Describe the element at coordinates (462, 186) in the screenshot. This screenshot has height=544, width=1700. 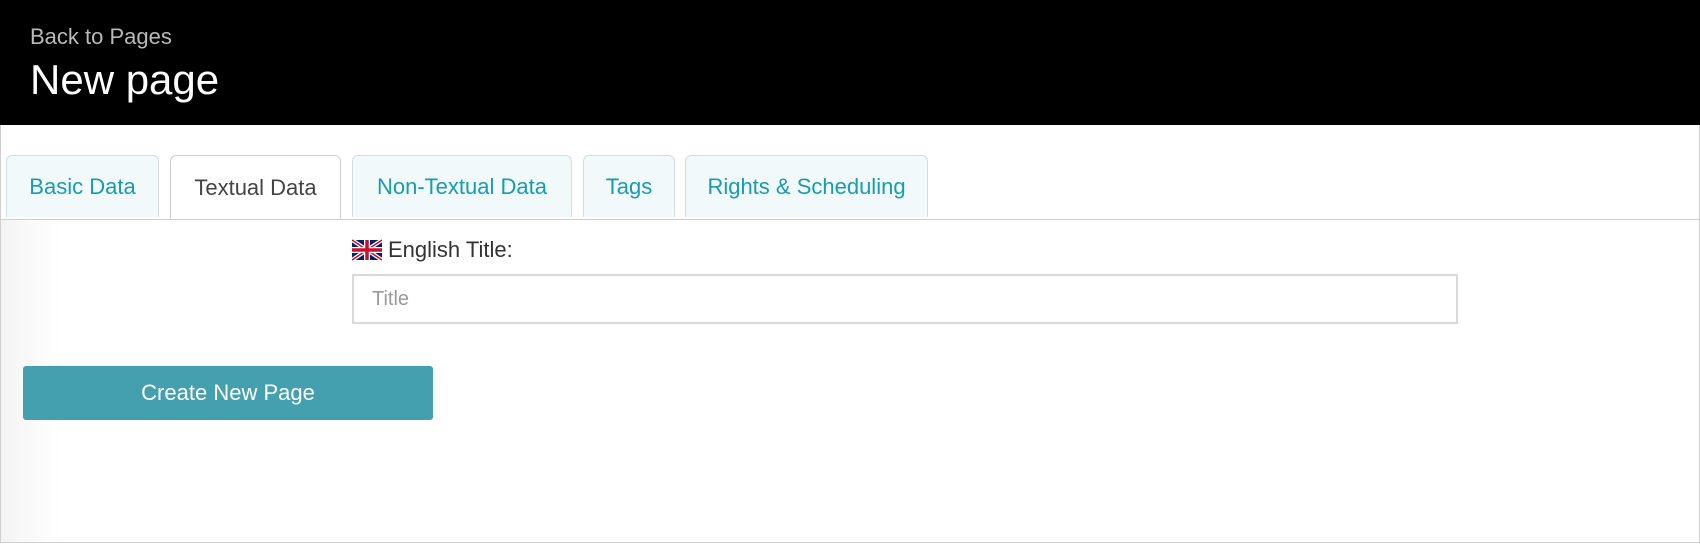
I see `tab-non-textual-data: Non-Textual Data` at that location.